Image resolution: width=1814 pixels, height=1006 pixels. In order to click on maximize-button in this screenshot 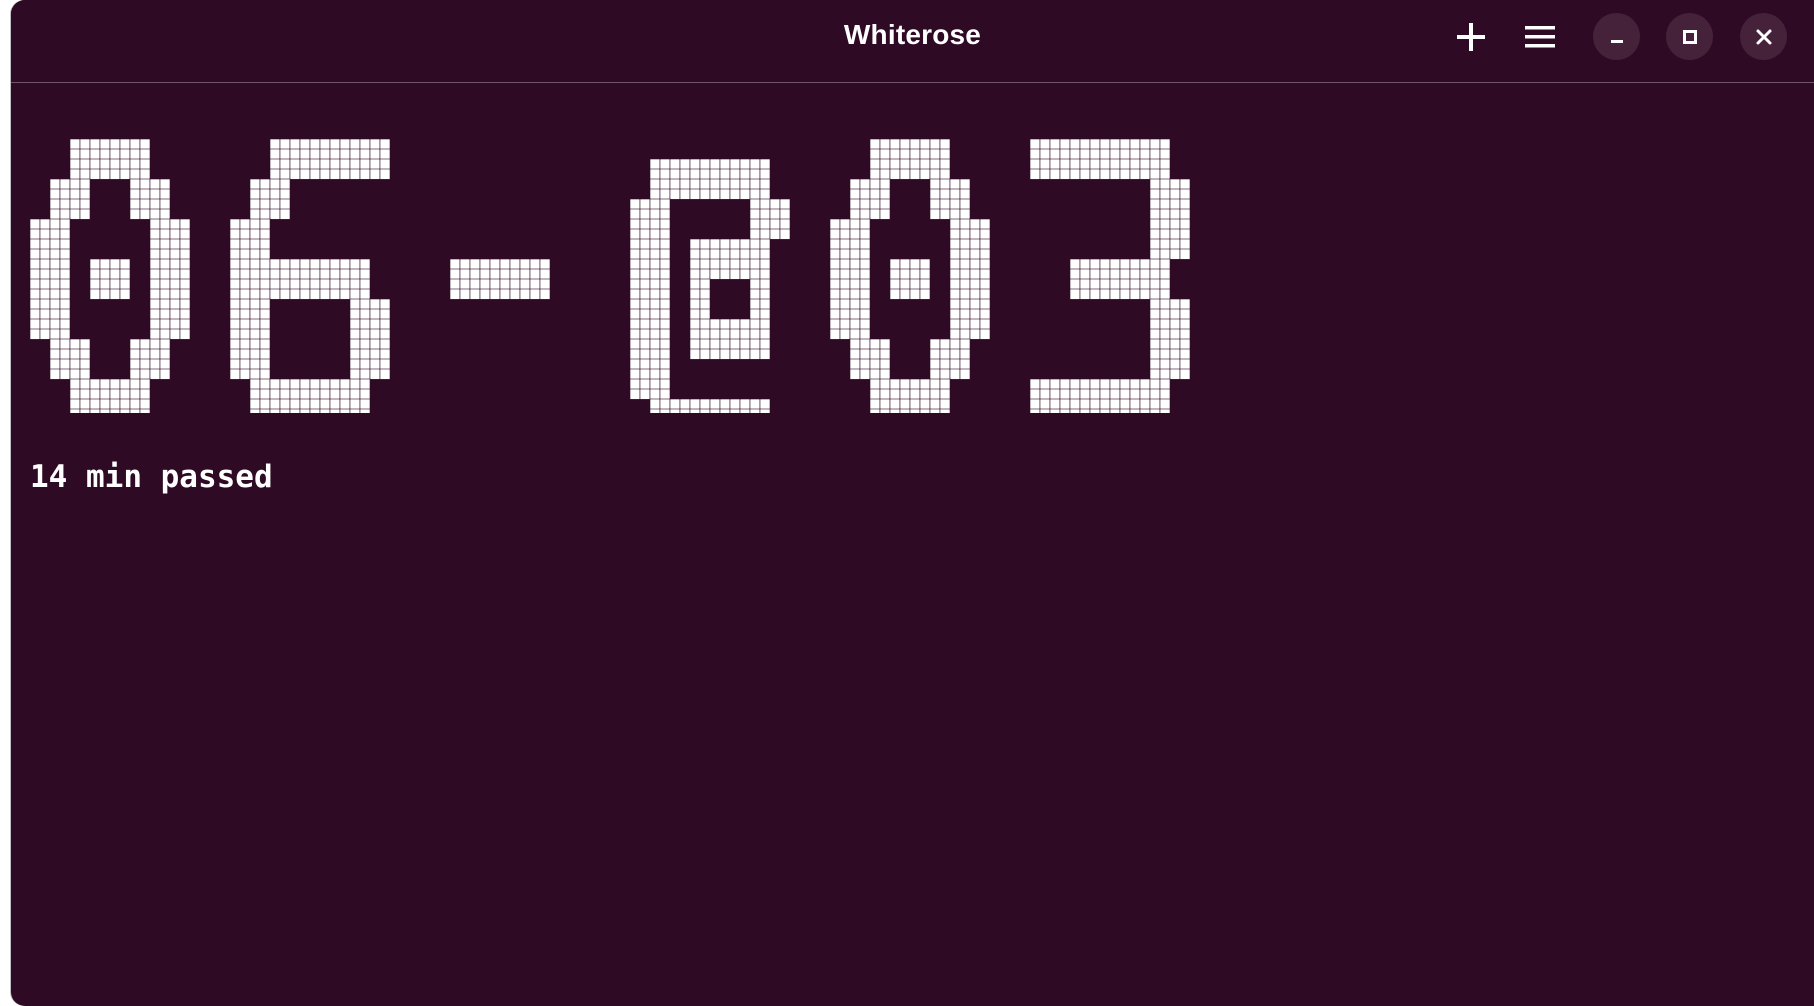, I will do `click(1689, 36)`.